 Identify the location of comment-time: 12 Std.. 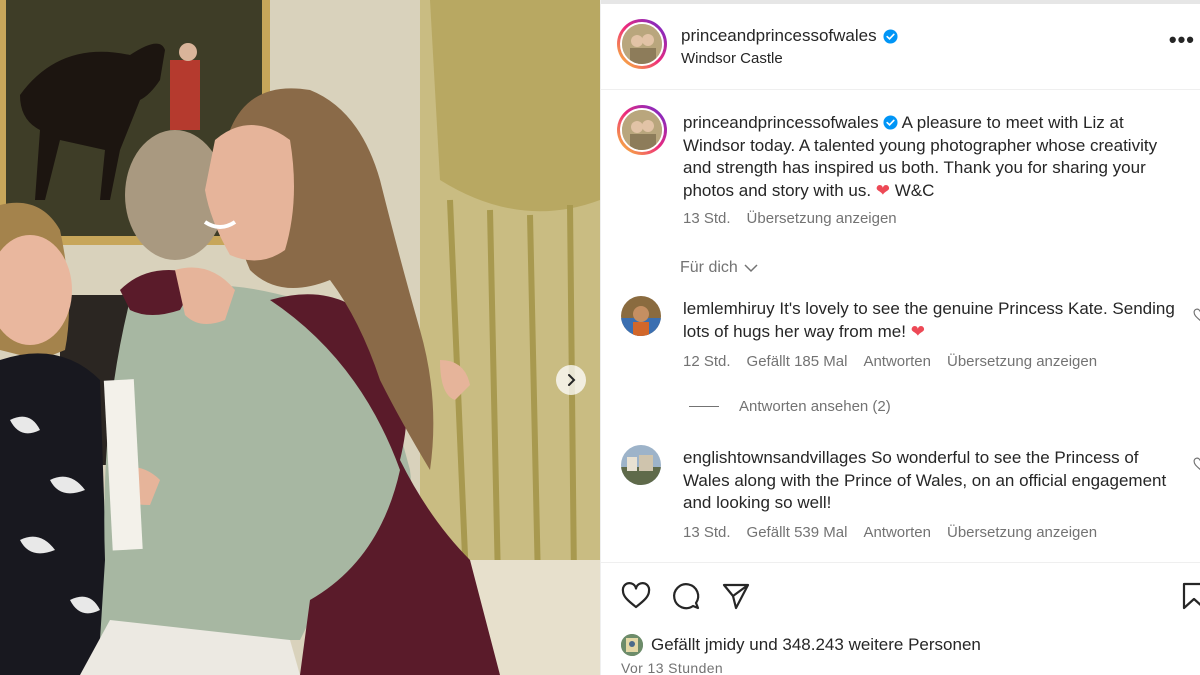
(707, 361).